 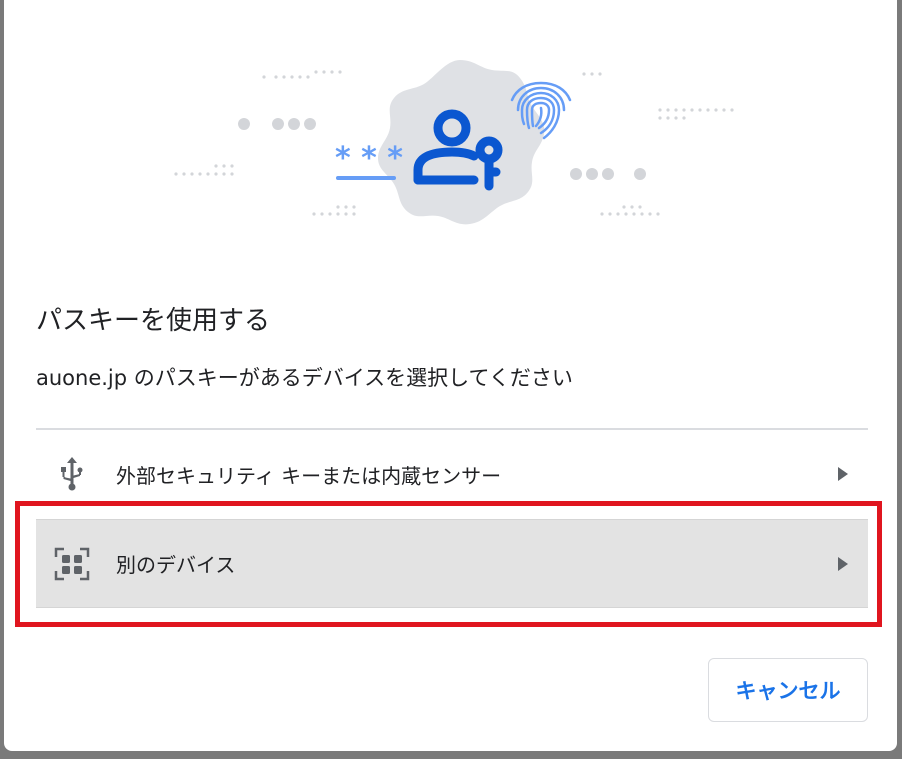 I want to click on password-asterisks: * * *, so click(x=369, y=160).